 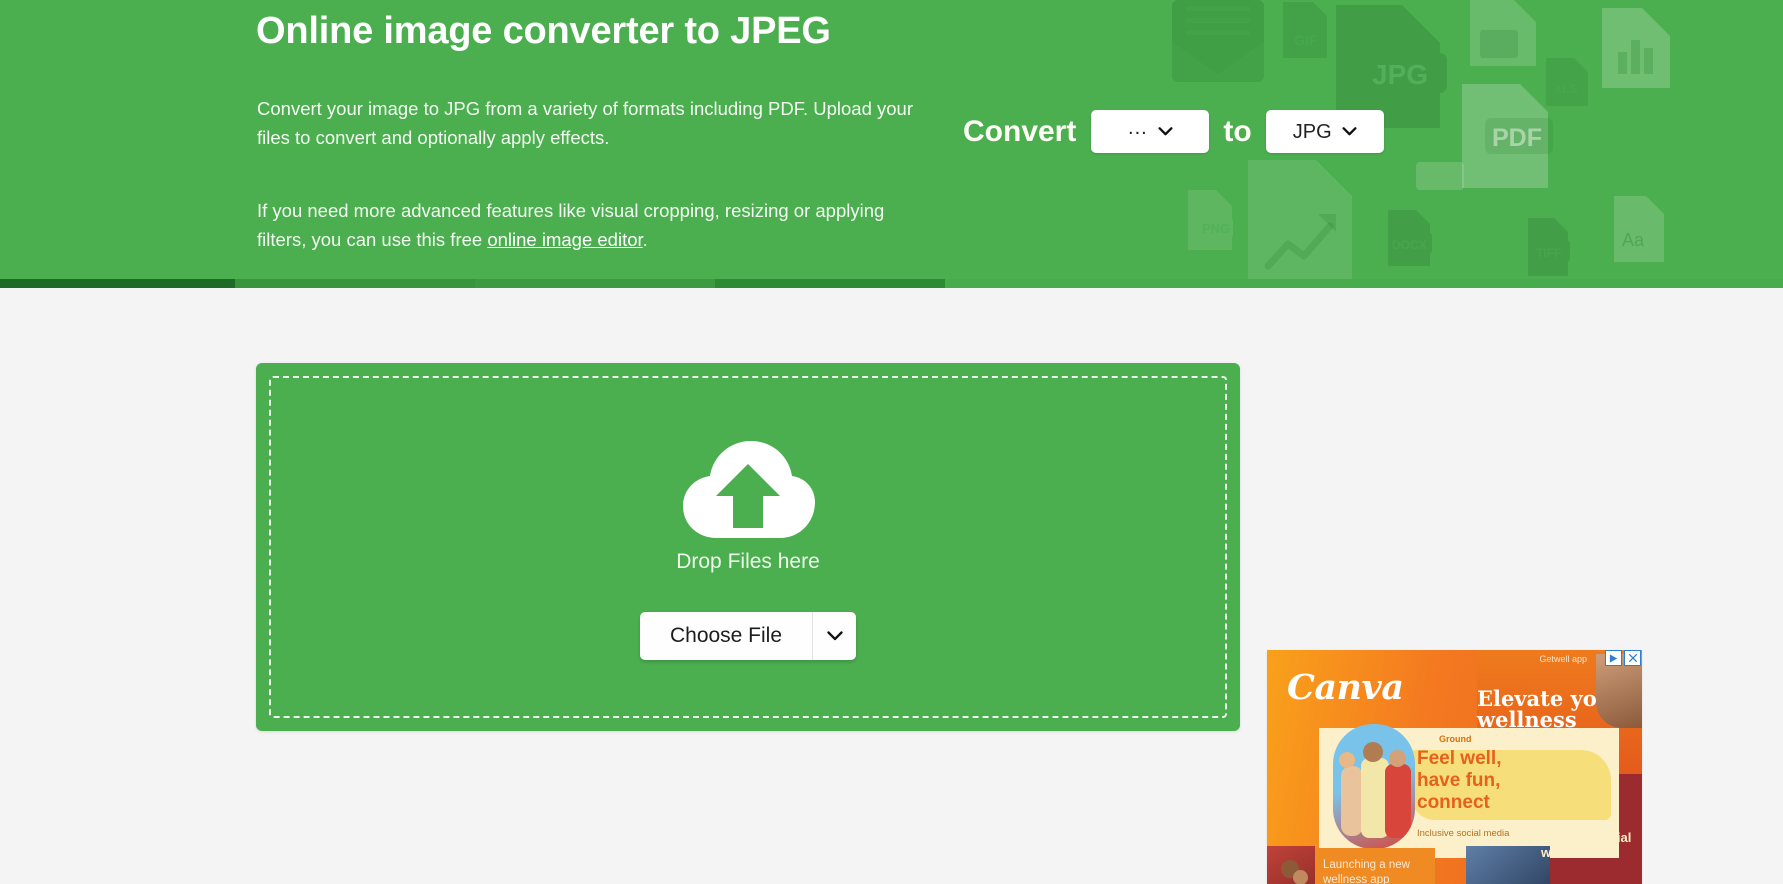 I want to click on target-format-select: JPG, so click(x=1324, y=131).